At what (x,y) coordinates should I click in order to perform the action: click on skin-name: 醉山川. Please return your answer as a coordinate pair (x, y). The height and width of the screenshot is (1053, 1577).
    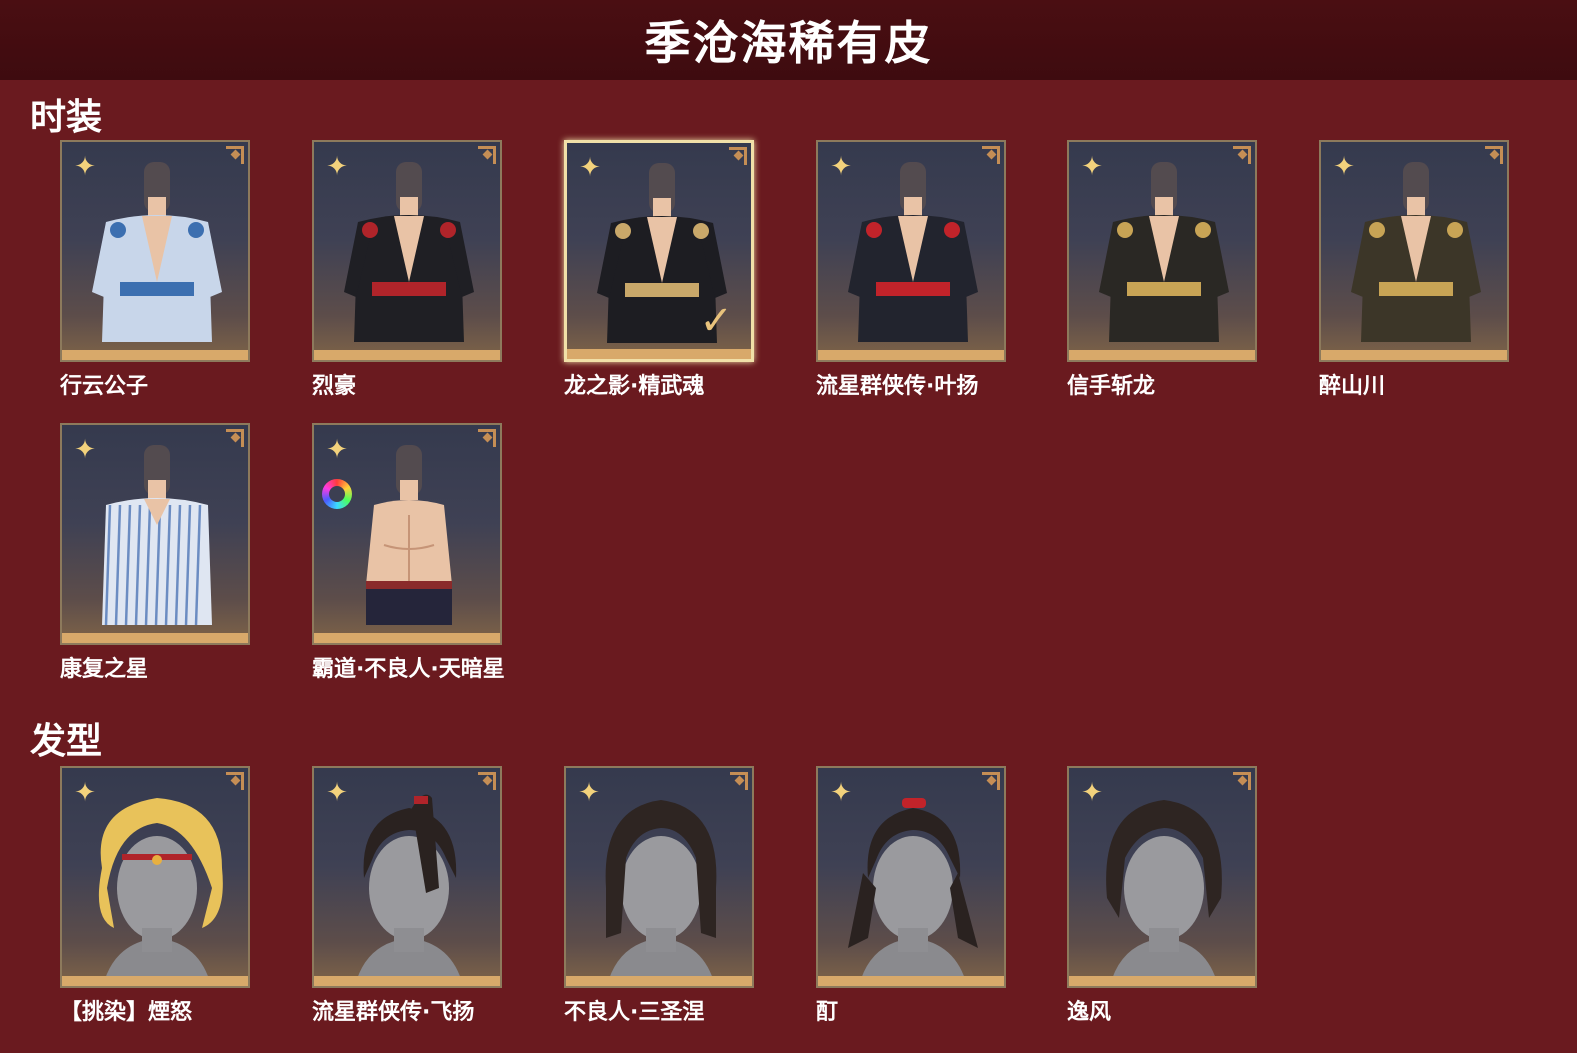
    Looking at the image, I should click on (1352, 386).